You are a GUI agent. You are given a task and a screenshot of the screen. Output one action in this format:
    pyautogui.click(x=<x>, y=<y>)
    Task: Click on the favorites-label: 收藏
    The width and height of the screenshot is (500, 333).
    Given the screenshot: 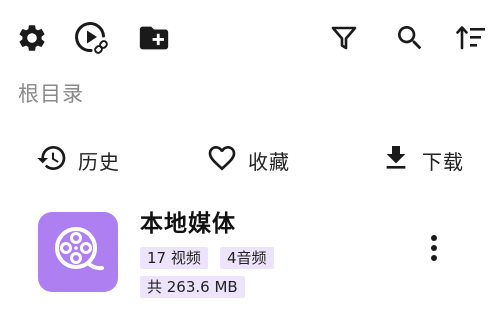 What is the action you would take?
    pyautogui.click(x=269, y=161)
    